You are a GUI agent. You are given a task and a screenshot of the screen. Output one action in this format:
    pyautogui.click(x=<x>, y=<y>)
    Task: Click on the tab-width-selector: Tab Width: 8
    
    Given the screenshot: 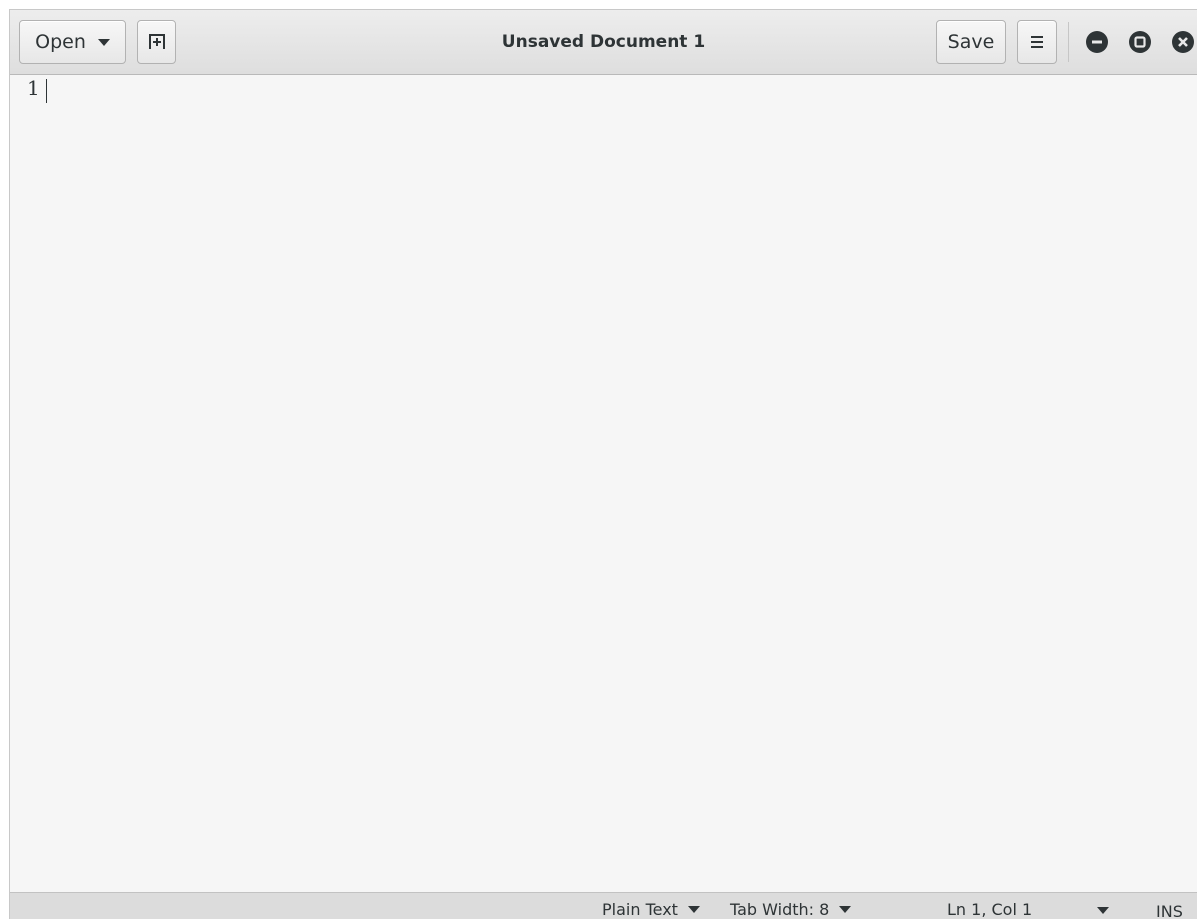 What is the action you would take?
    pyautogui.click(x=791, y=909)
    